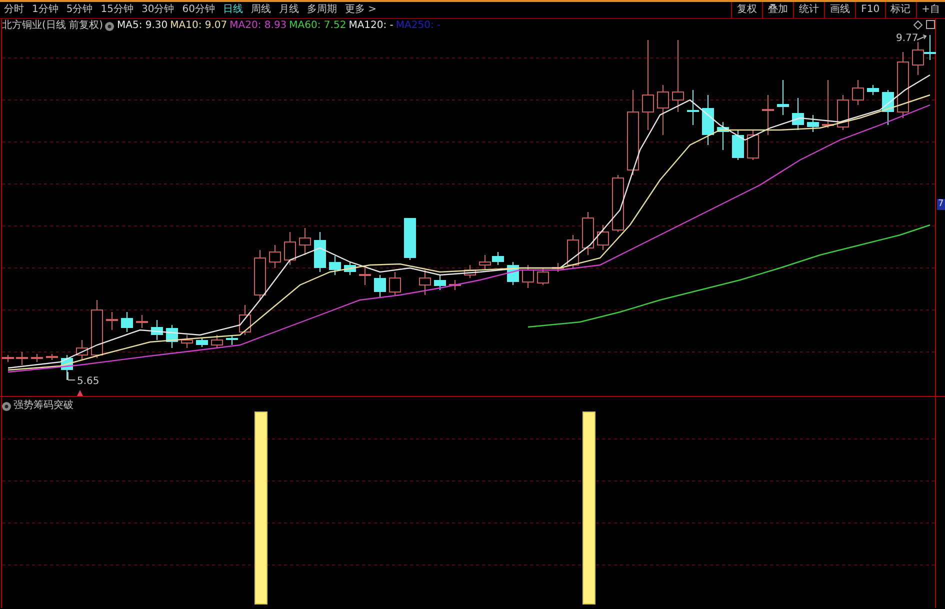  Describe the element at coordinates (258, 26) in the screenshot. I see `moving-average-value: MA20: 8.93` at that location.